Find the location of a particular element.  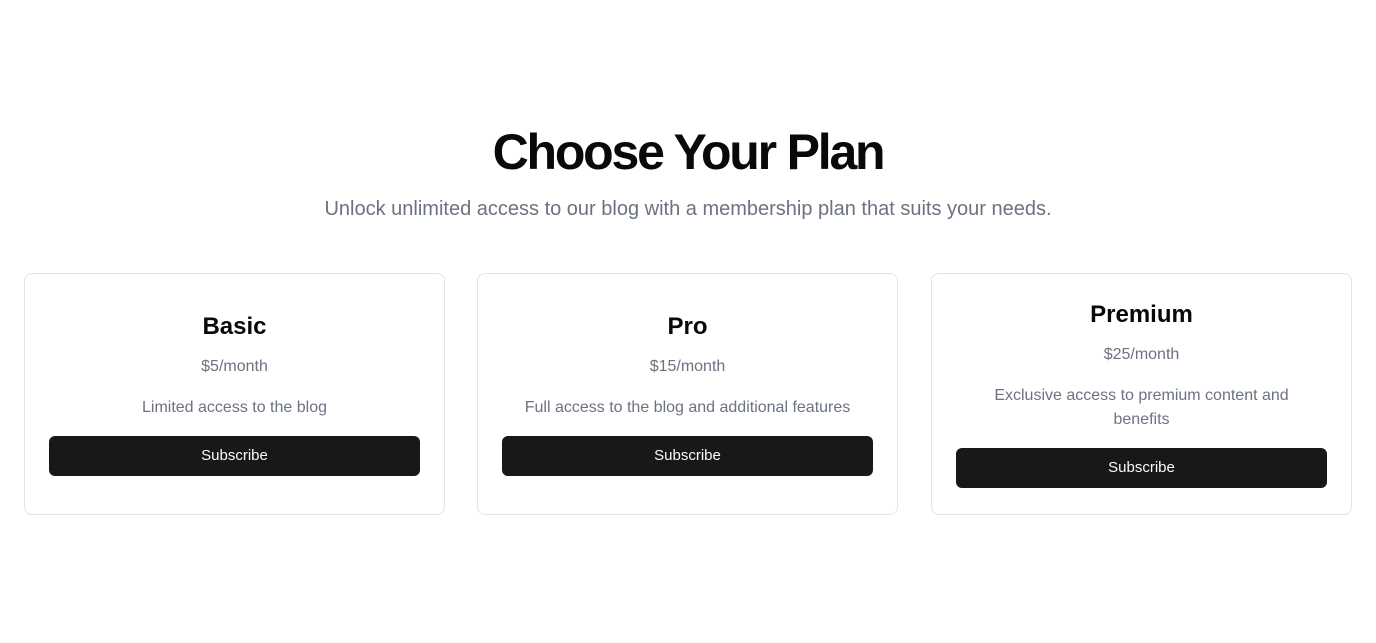

plan-price: $15/month is located at coordinates (687, 366).